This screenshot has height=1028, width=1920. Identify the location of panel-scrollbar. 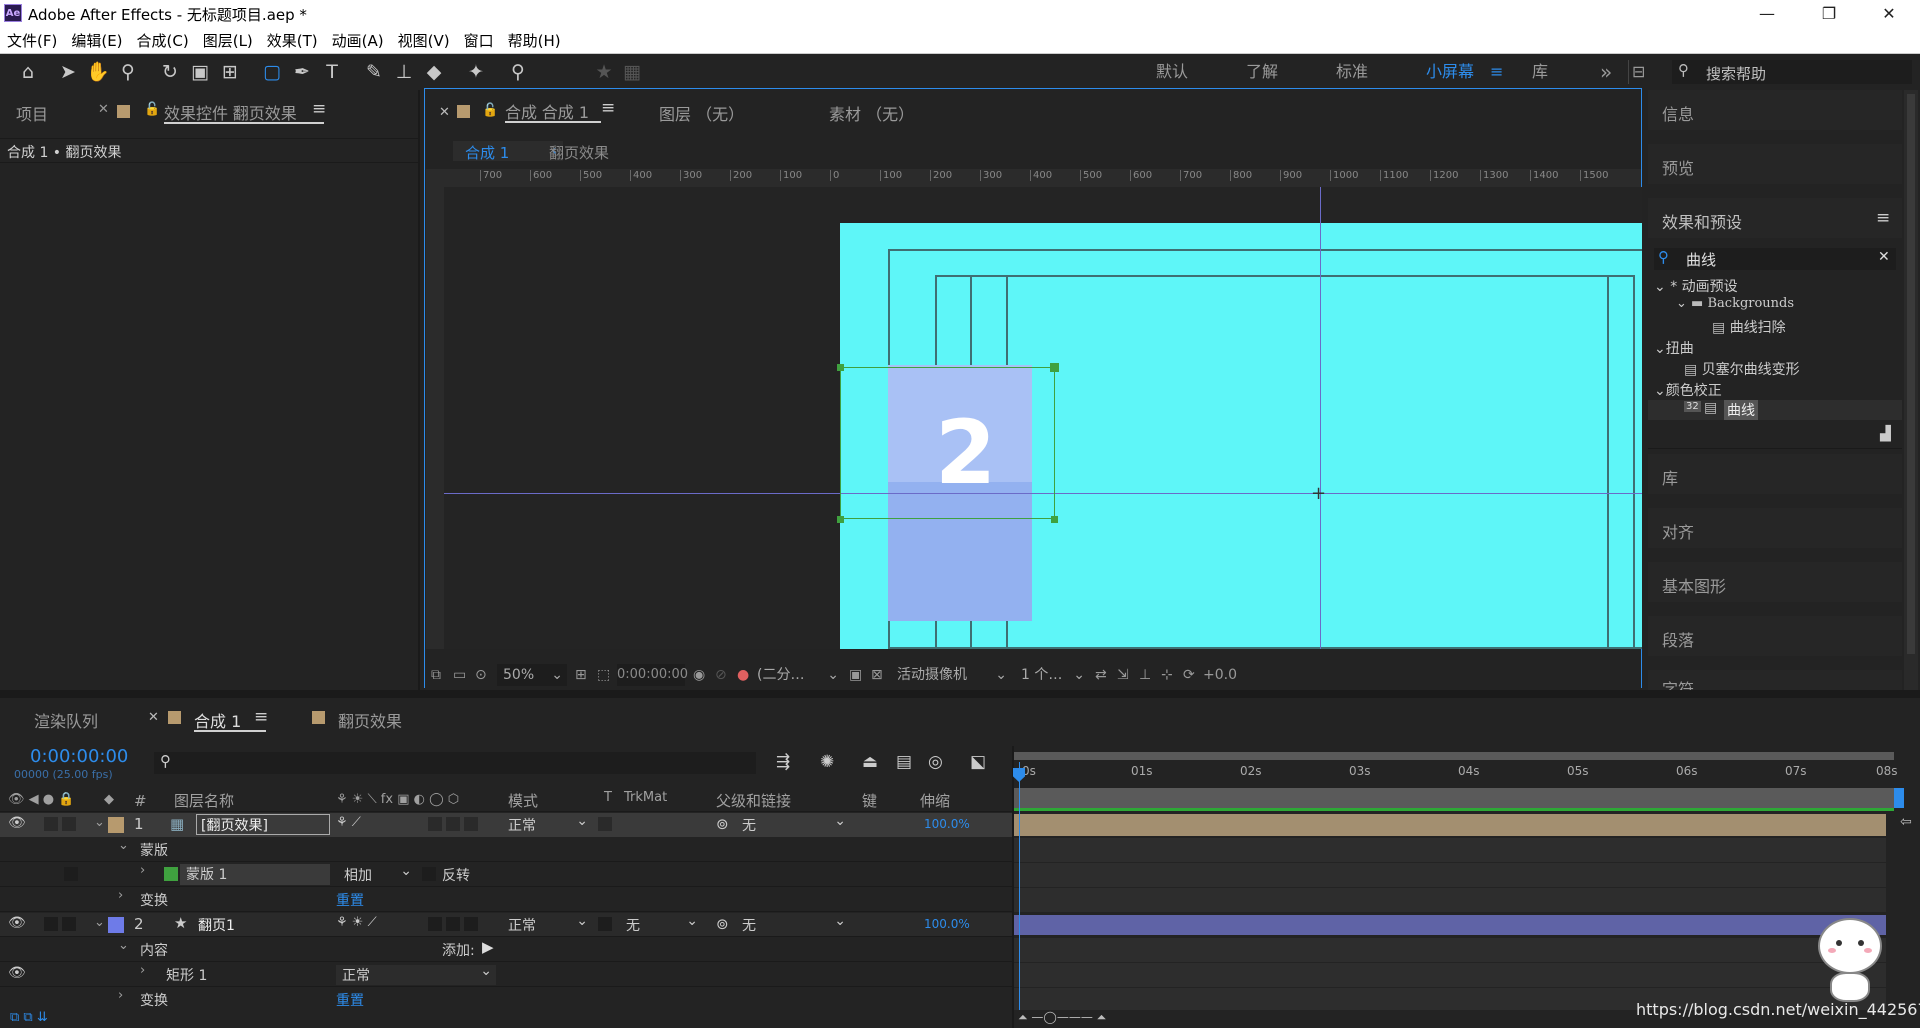
(1911, 390).